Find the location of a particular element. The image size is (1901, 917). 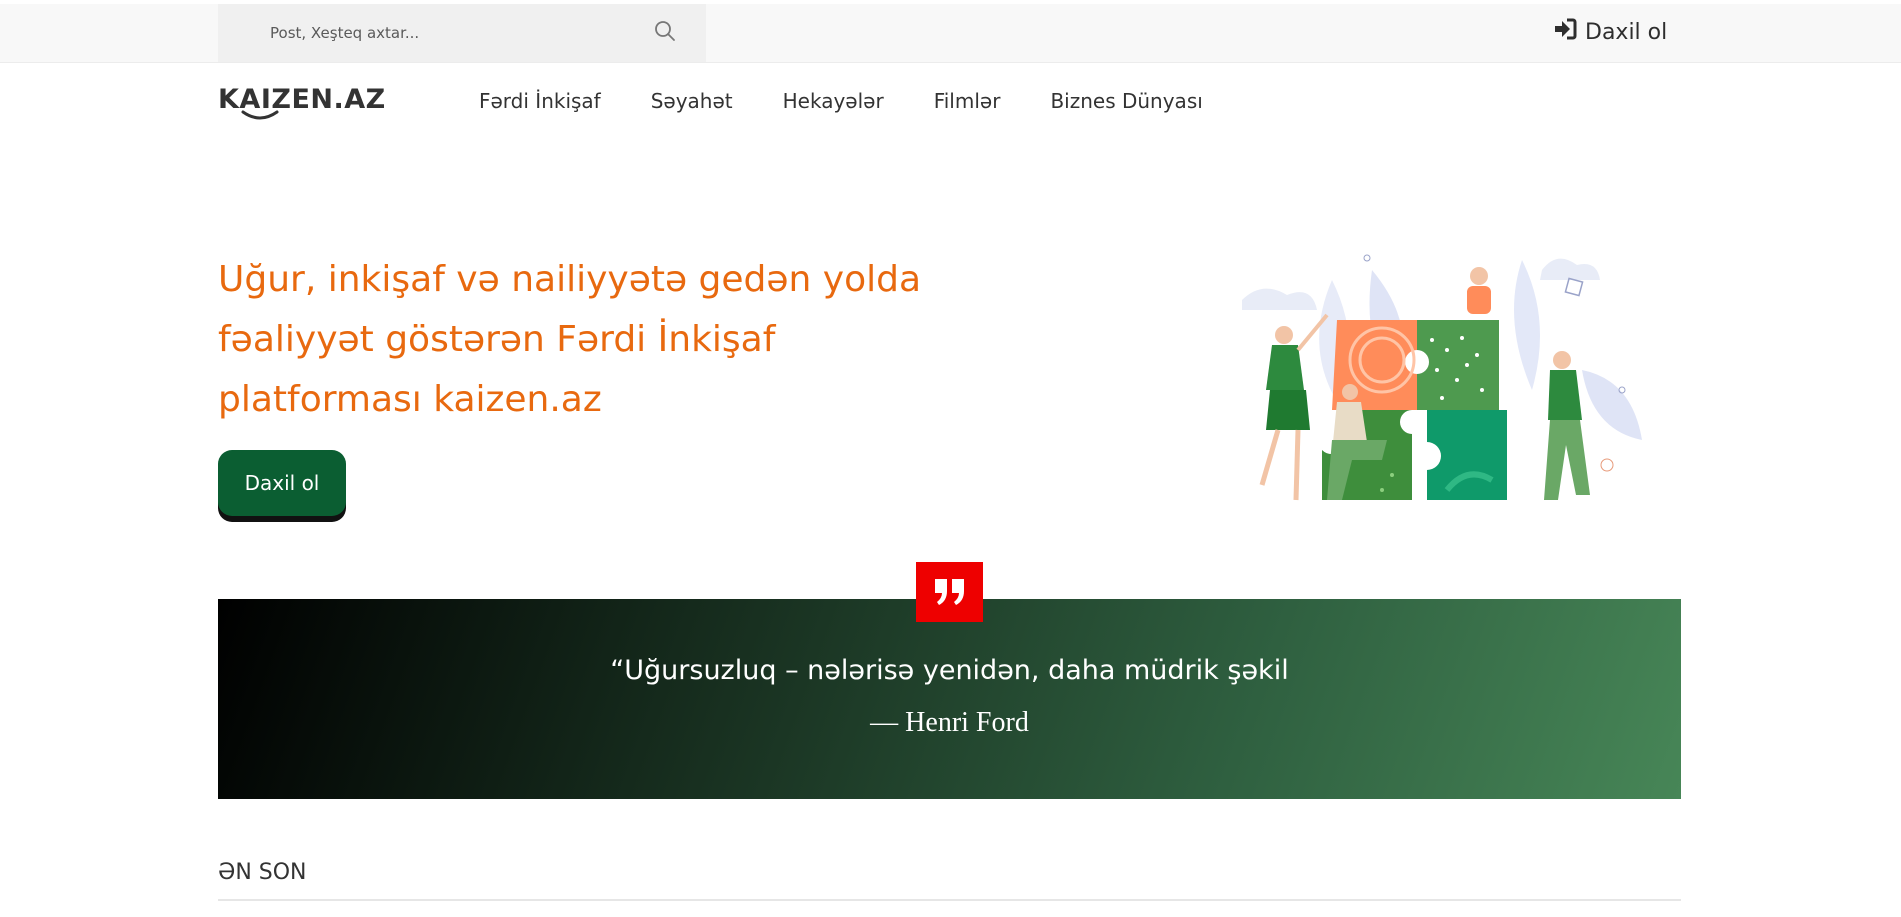

site-logo: KAIZEN.AZ is located at coordinates (302, 102).